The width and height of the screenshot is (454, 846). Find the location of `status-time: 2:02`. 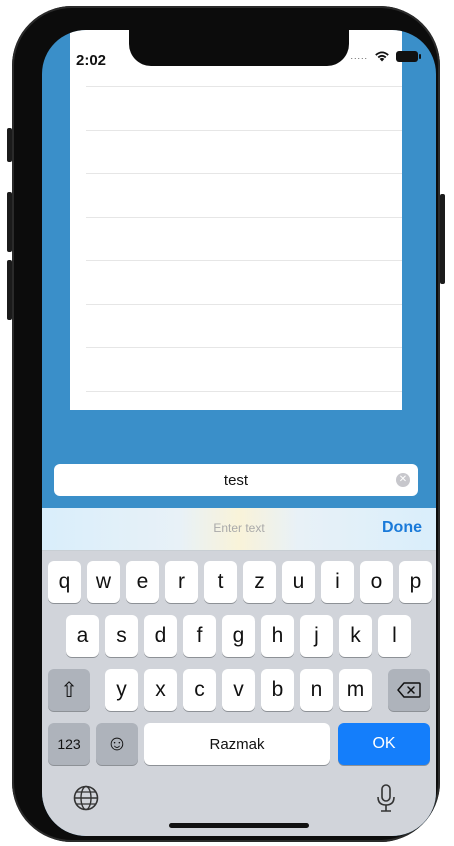

status-time: 2:02 is located at coordinates (91, 60).